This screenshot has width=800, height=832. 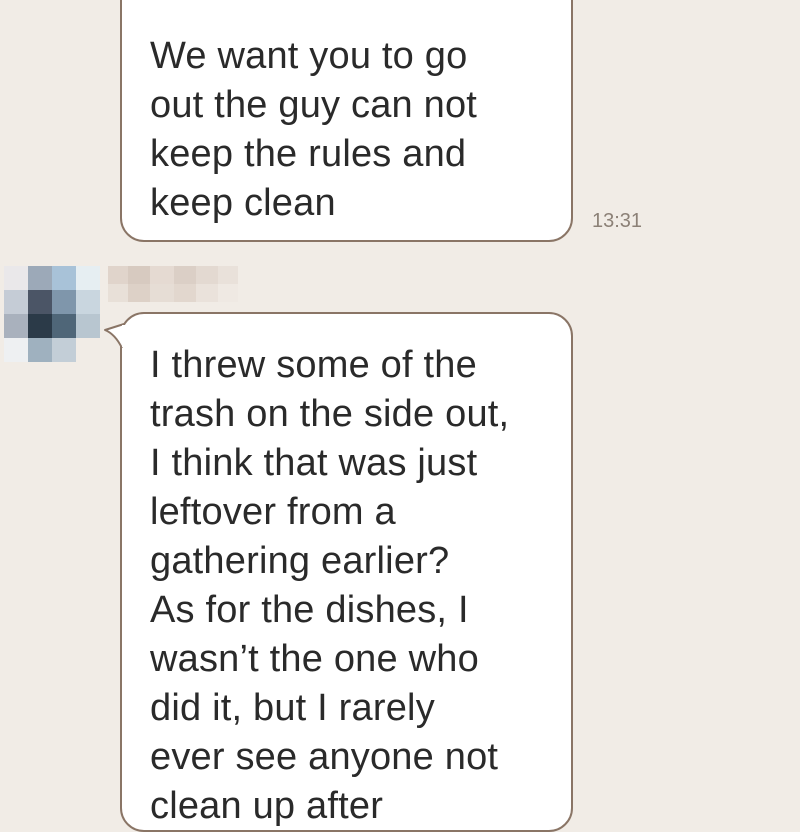 I want to click on message-line: did it, but I rarely, so click(x=292, y=708).